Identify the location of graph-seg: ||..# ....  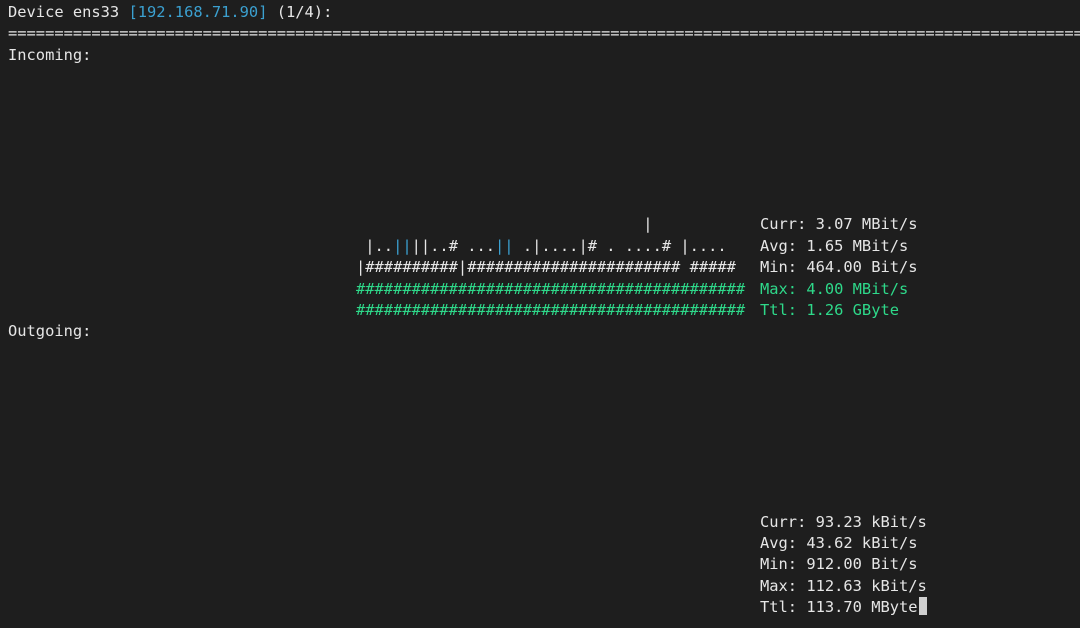
(453, 246).